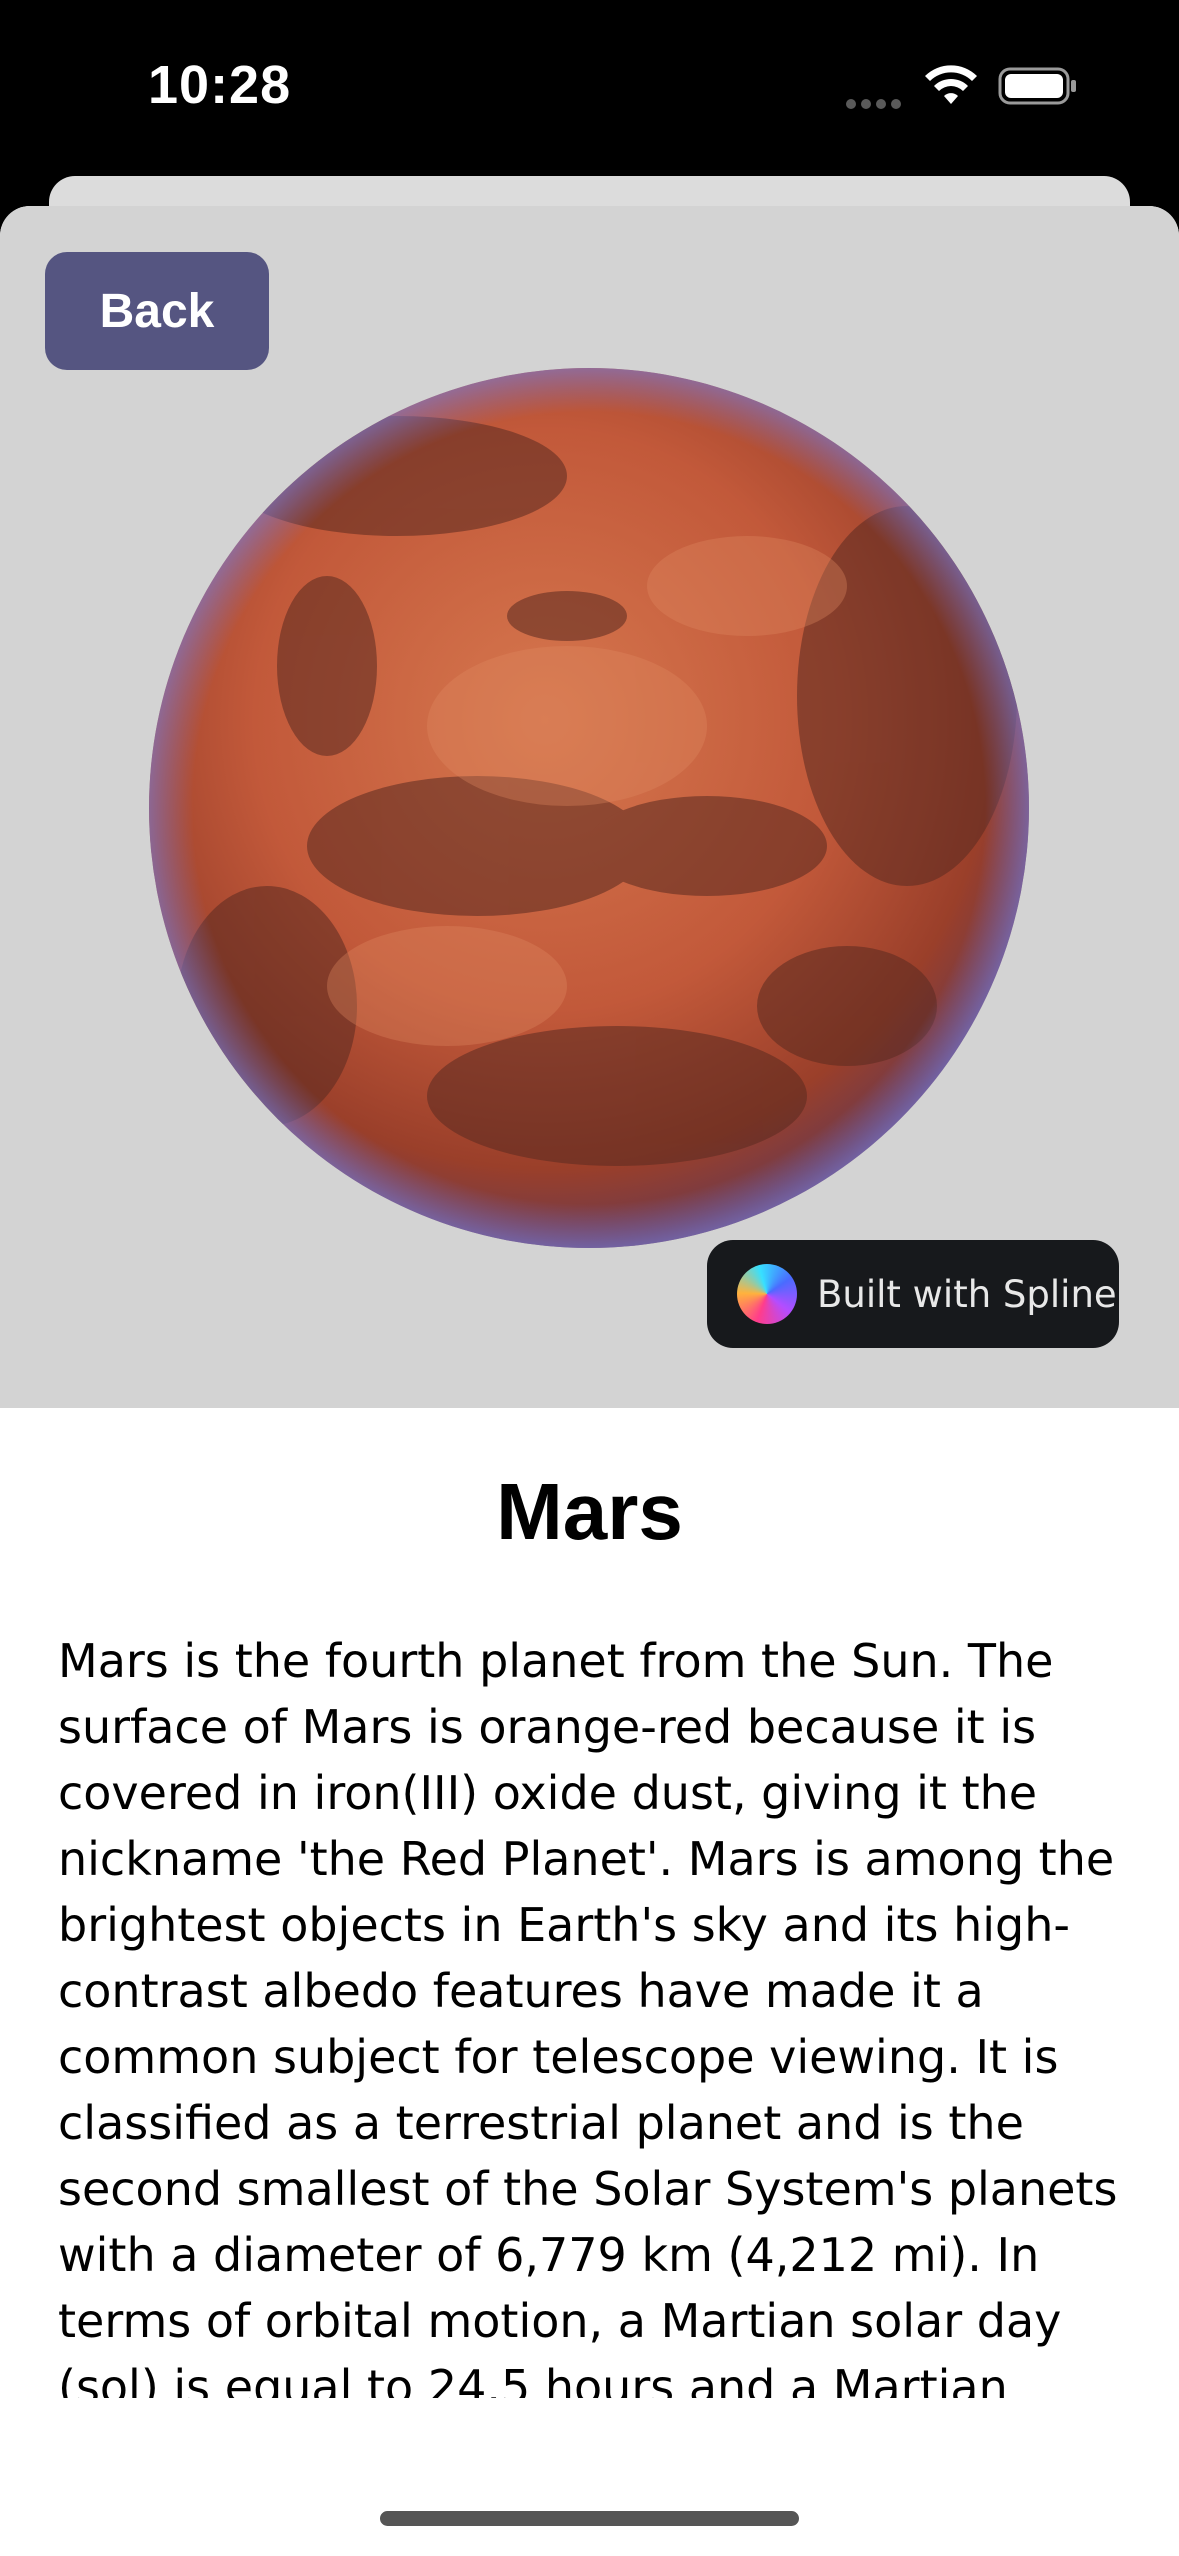 The width and height of the screenshot is (1179, 2556). I want to click on status-time: 10:28, so click(220, 85).